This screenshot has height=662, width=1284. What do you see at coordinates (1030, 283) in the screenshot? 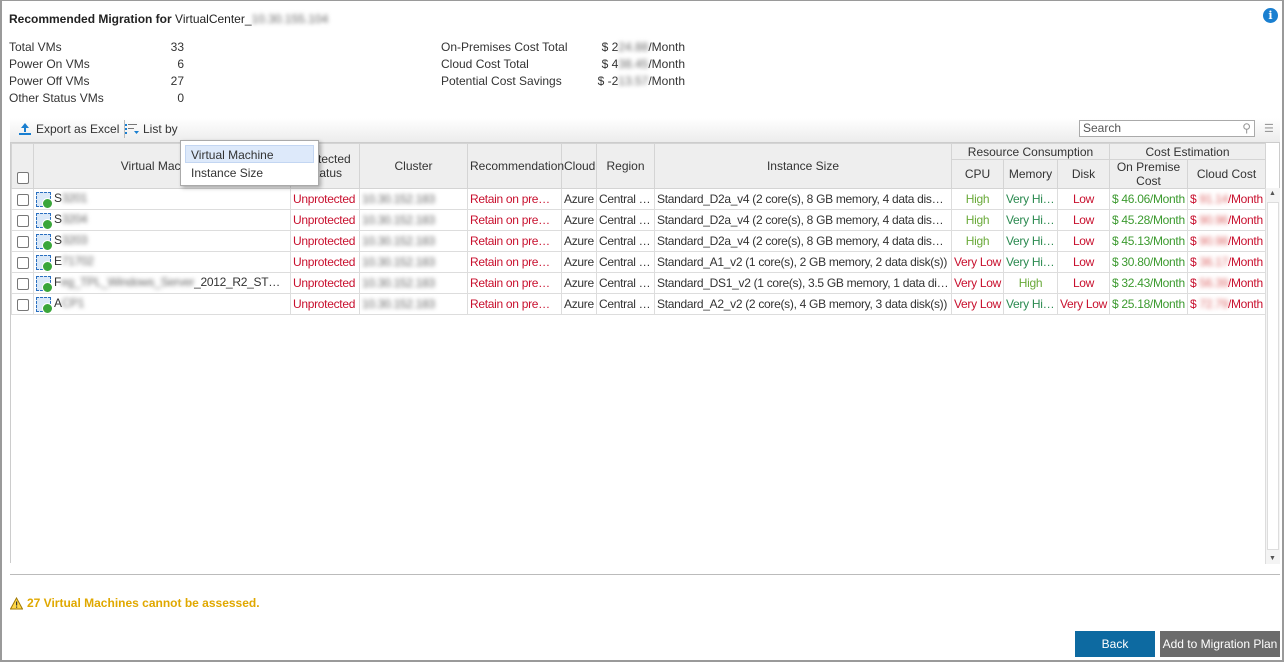
I see `memory-cell: High` at bounding box center [1030, 283].